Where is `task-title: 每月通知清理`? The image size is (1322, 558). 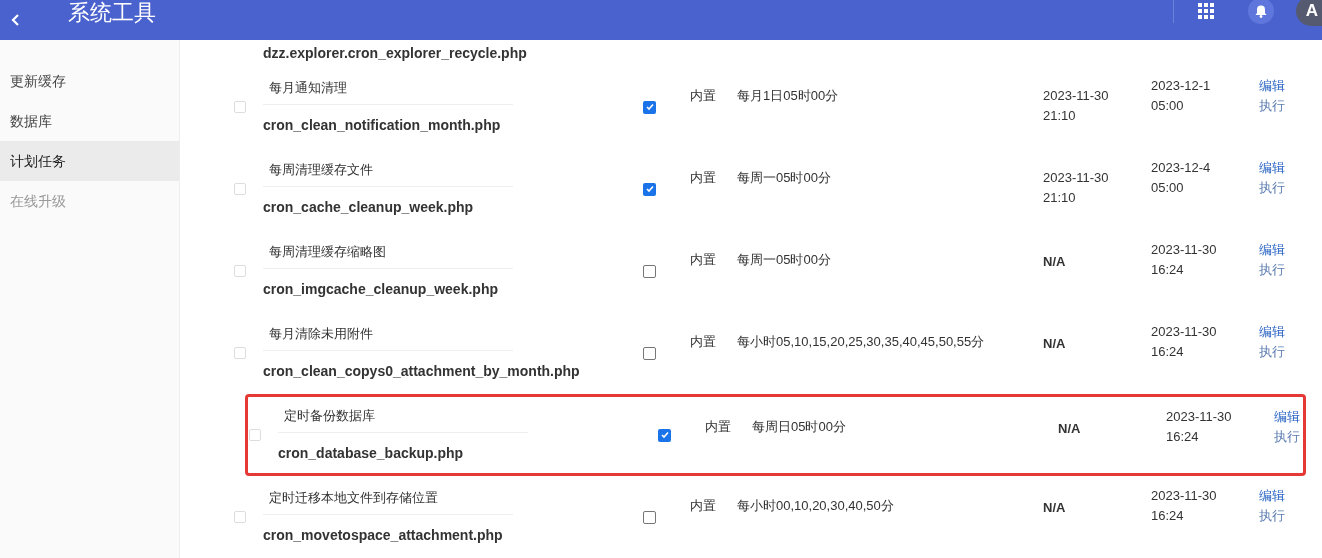
task-title: 每月通知清理 is located at coordinates (388, 91).